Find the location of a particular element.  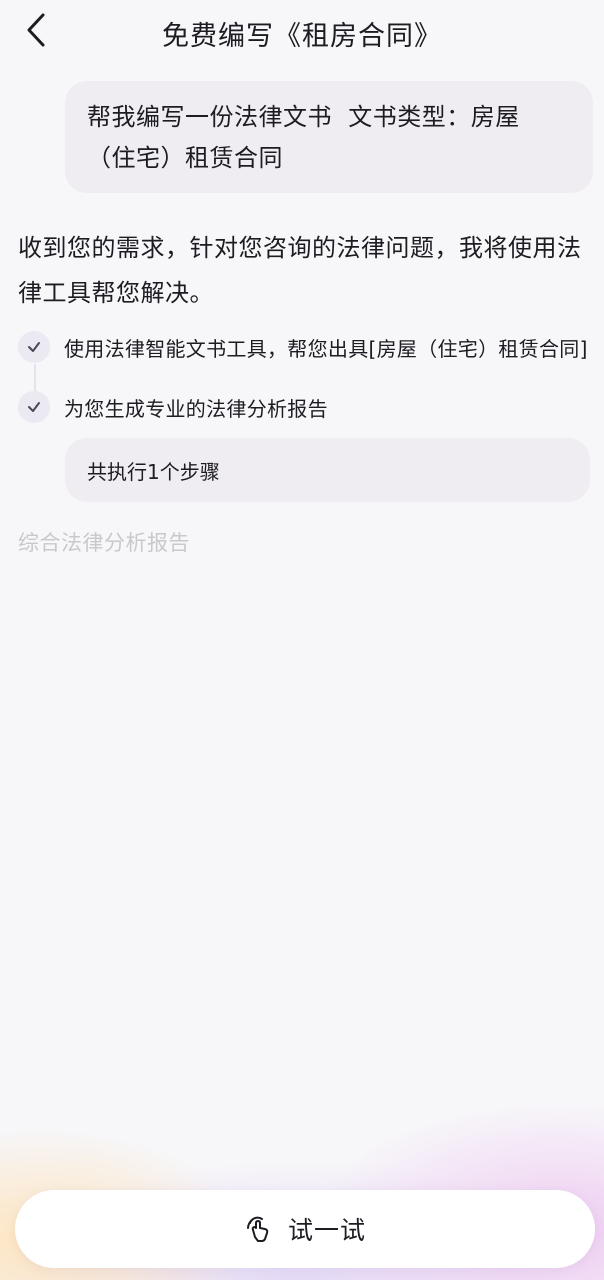

step-item: 使用法律智能文书工具，帮您出具[房屋（住宅）租赁合同] is located at coordinates (308, 347).